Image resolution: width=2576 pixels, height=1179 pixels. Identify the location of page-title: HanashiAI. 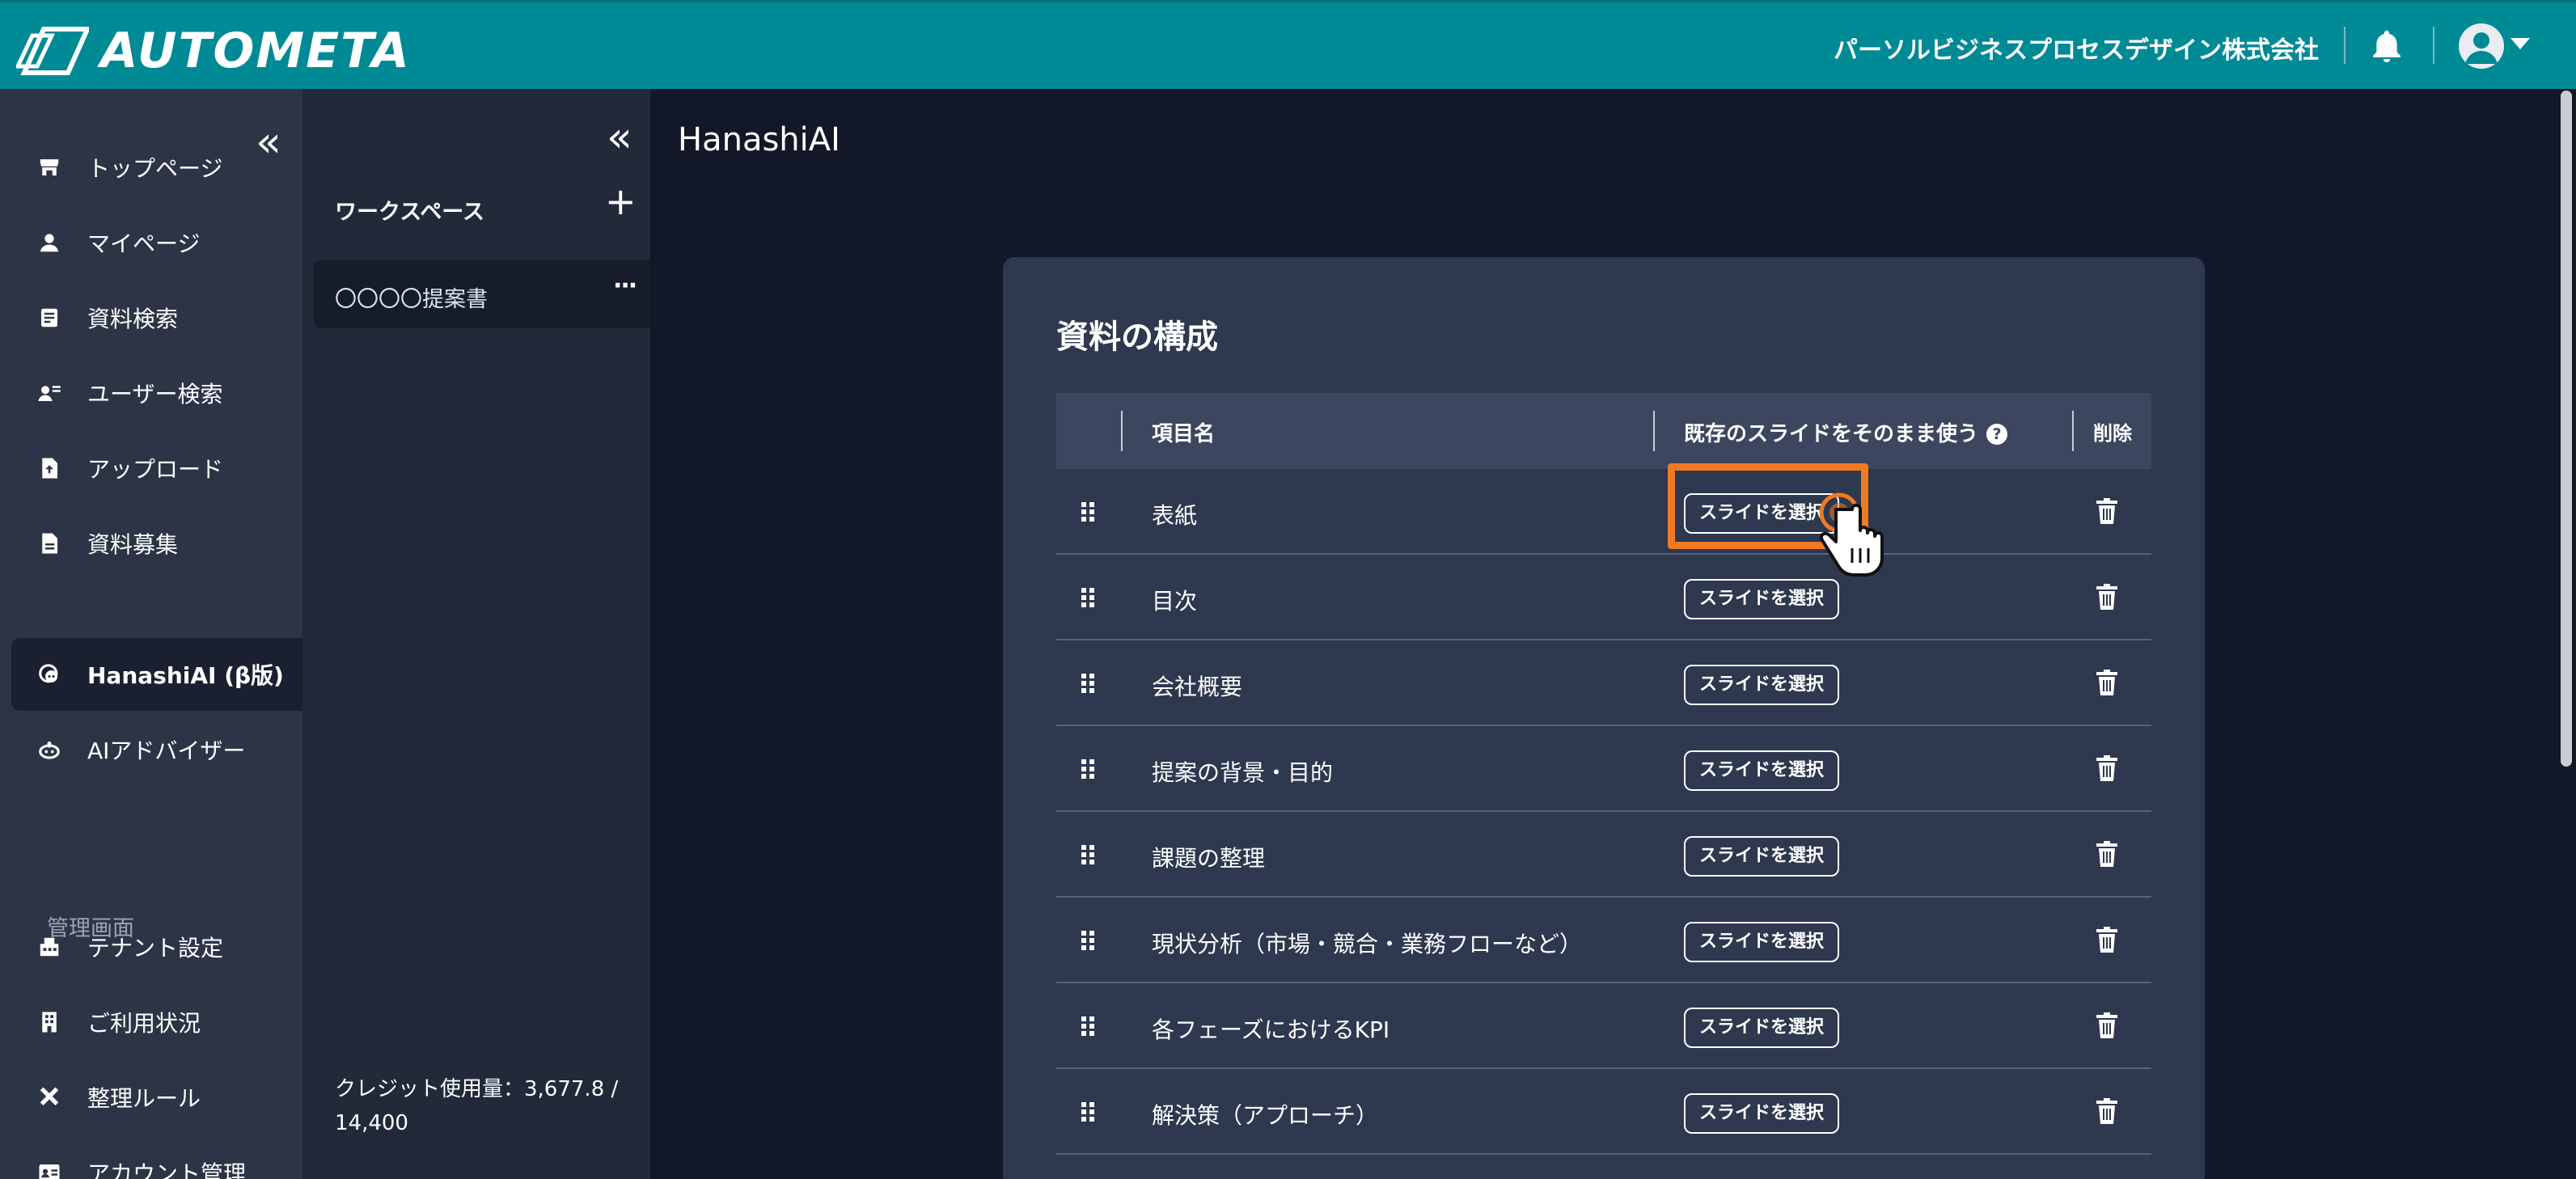
(759, 139).